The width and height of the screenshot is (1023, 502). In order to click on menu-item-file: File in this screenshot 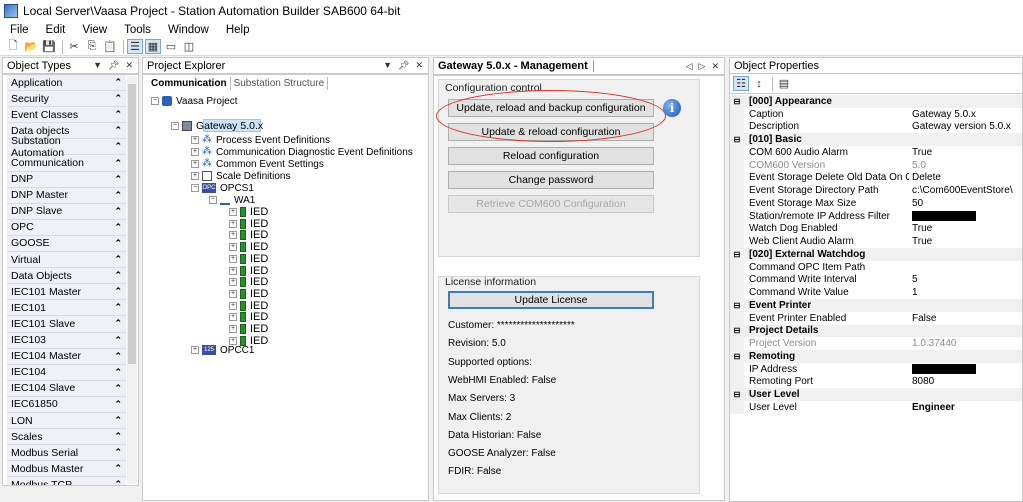, I will do `click(19, 30)`.